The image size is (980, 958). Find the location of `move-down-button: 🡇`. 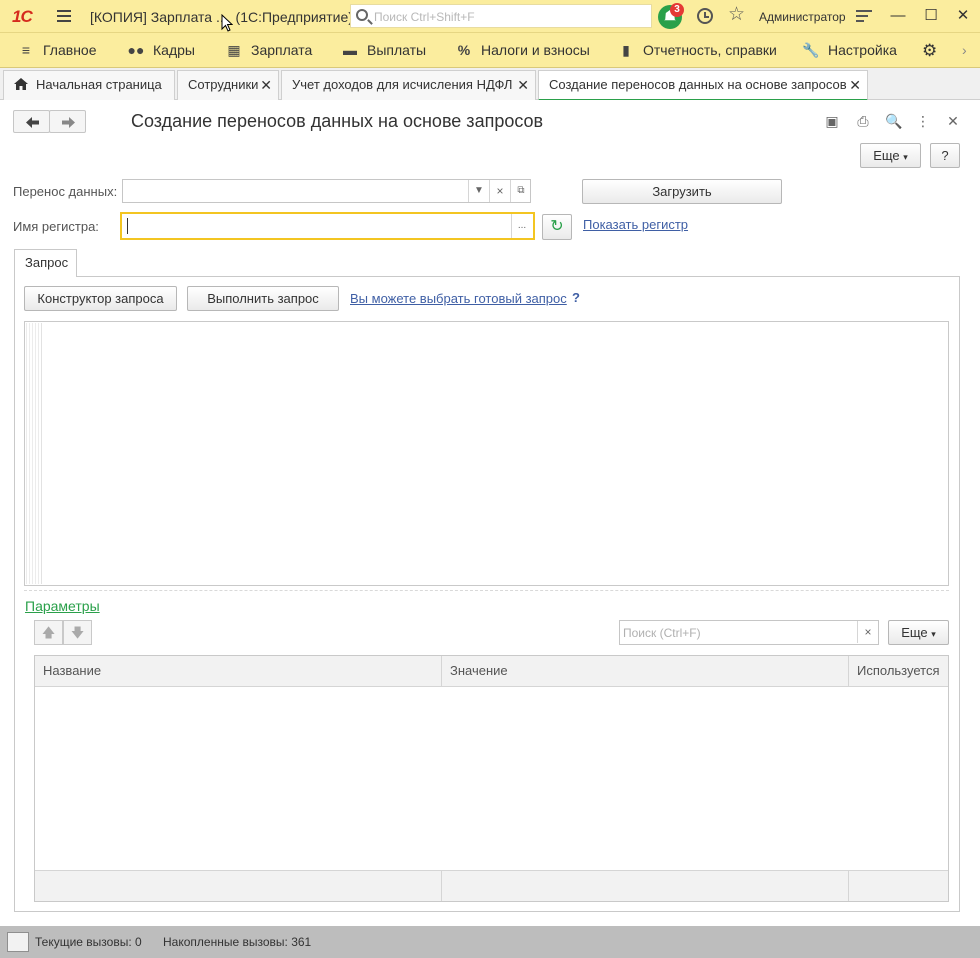

move-down-button: 🡇 is located at coordinates (77, 632).